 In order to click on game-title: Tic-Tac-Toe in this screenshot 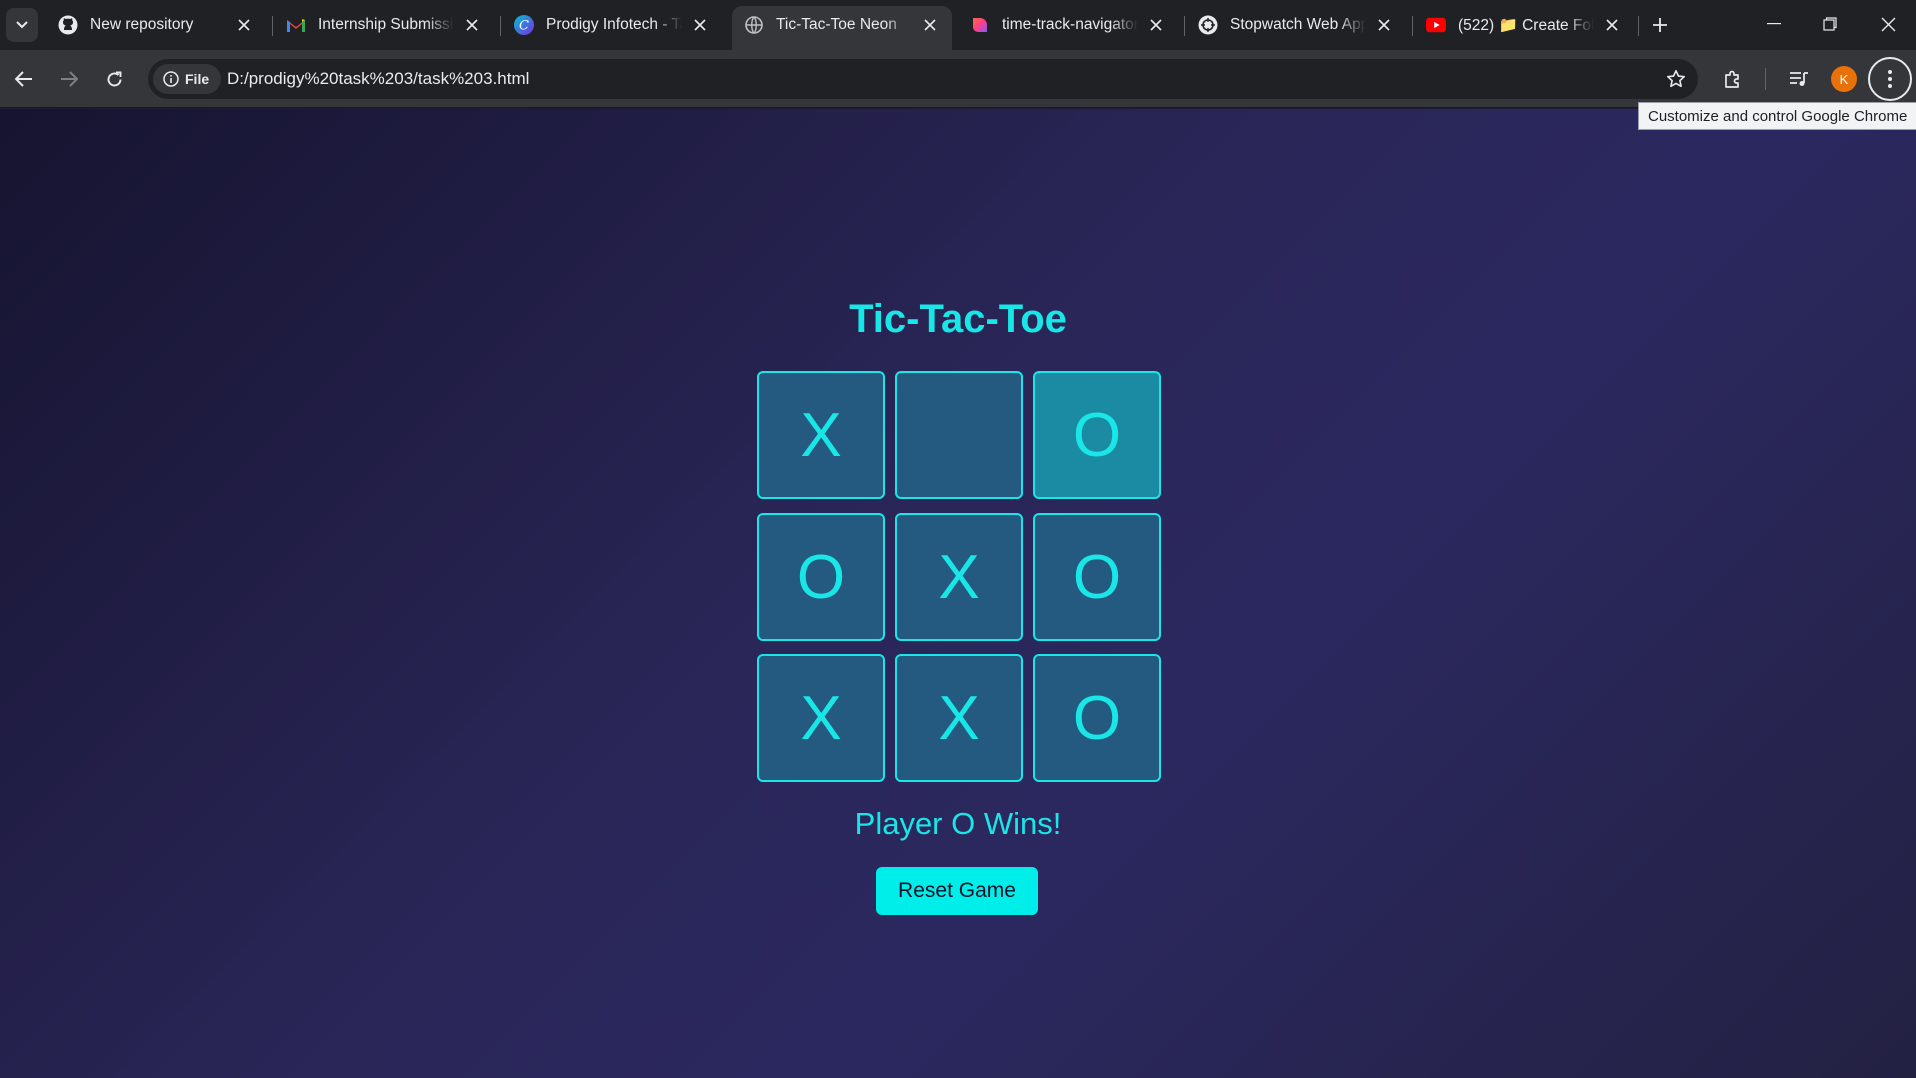, I will do `click(958, 319)`.